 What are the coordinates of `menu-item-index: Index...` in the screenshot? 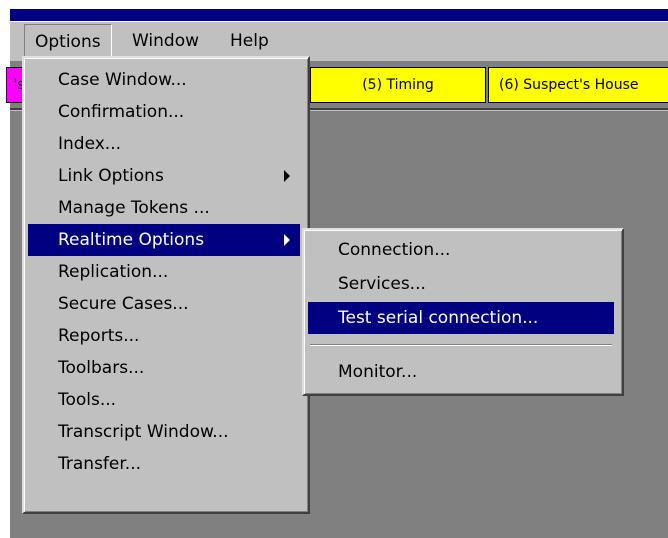 It's located at (164, 144).